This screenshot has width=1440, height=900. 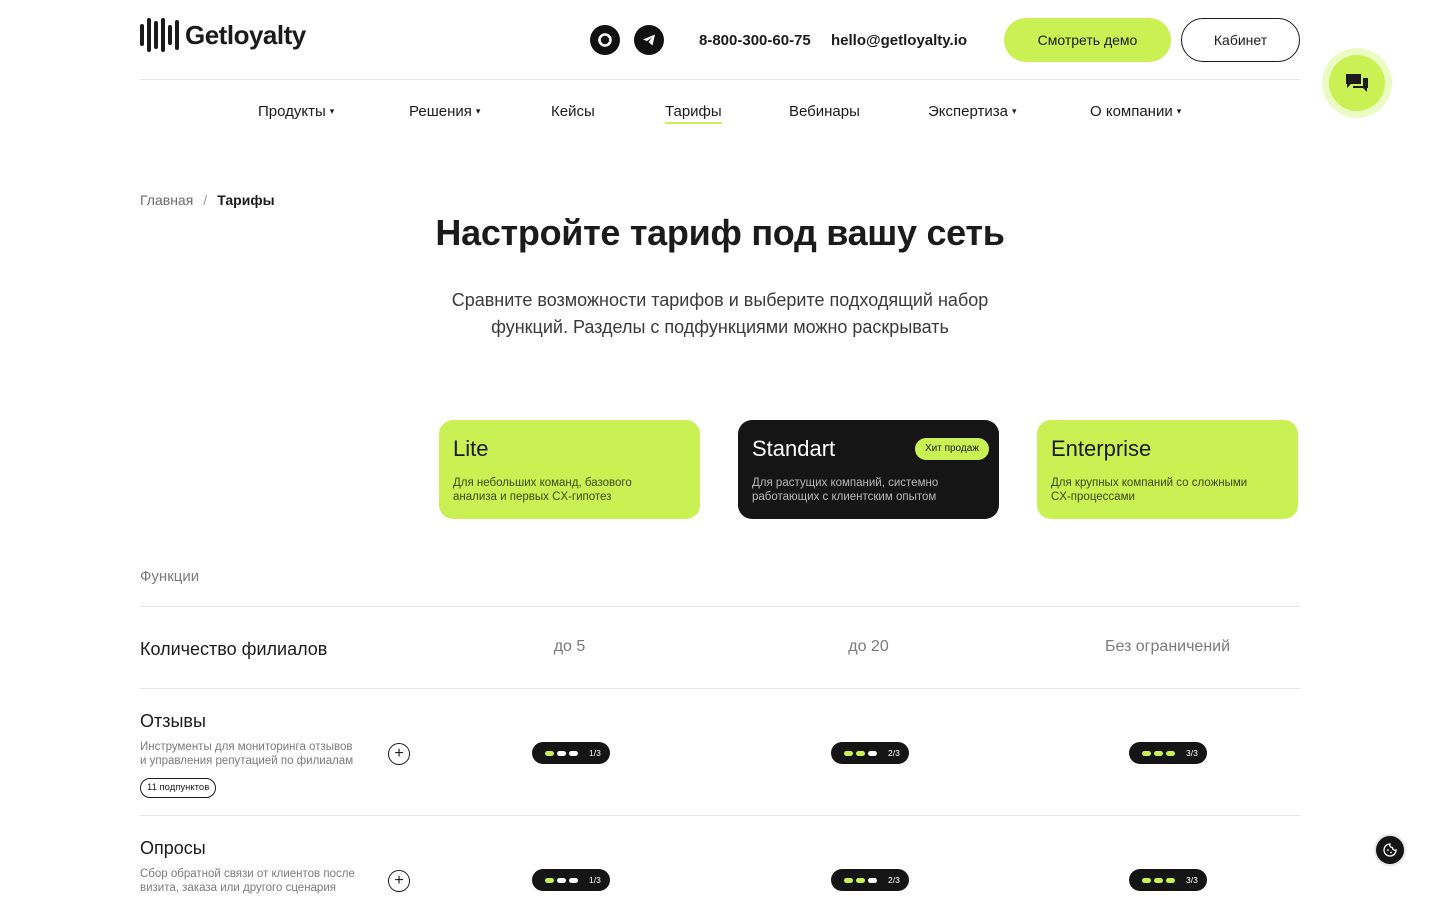 What do you see at coordinates (1240, 40) in the screenshot?
I see `cabinet-button: Кабинет` at bounding box center [1240, 40].